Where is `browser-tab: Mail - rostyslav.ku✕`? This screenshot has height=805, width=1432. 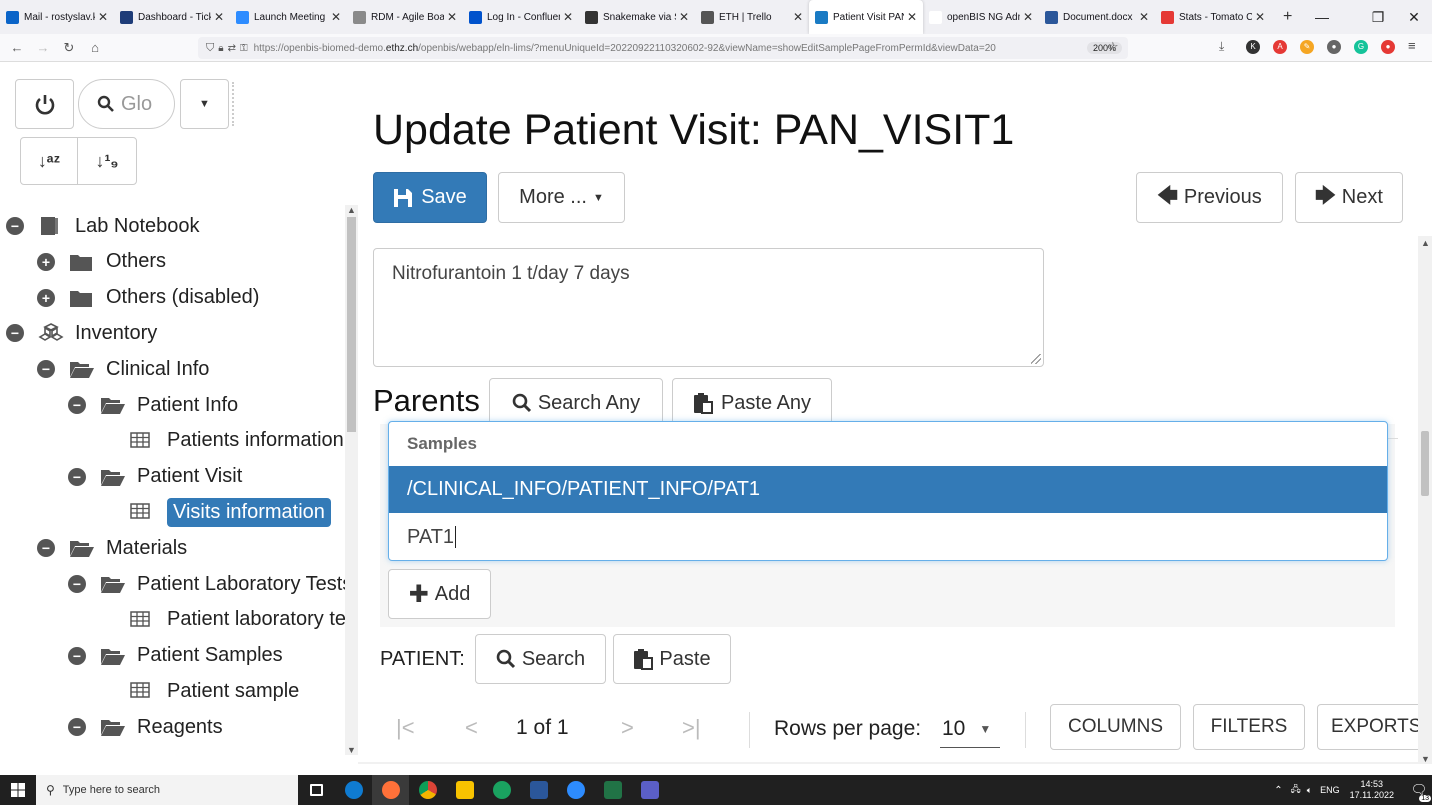 browser-tab: Mail - rostyslav.ku✕ is located at coordinates (57, 17).